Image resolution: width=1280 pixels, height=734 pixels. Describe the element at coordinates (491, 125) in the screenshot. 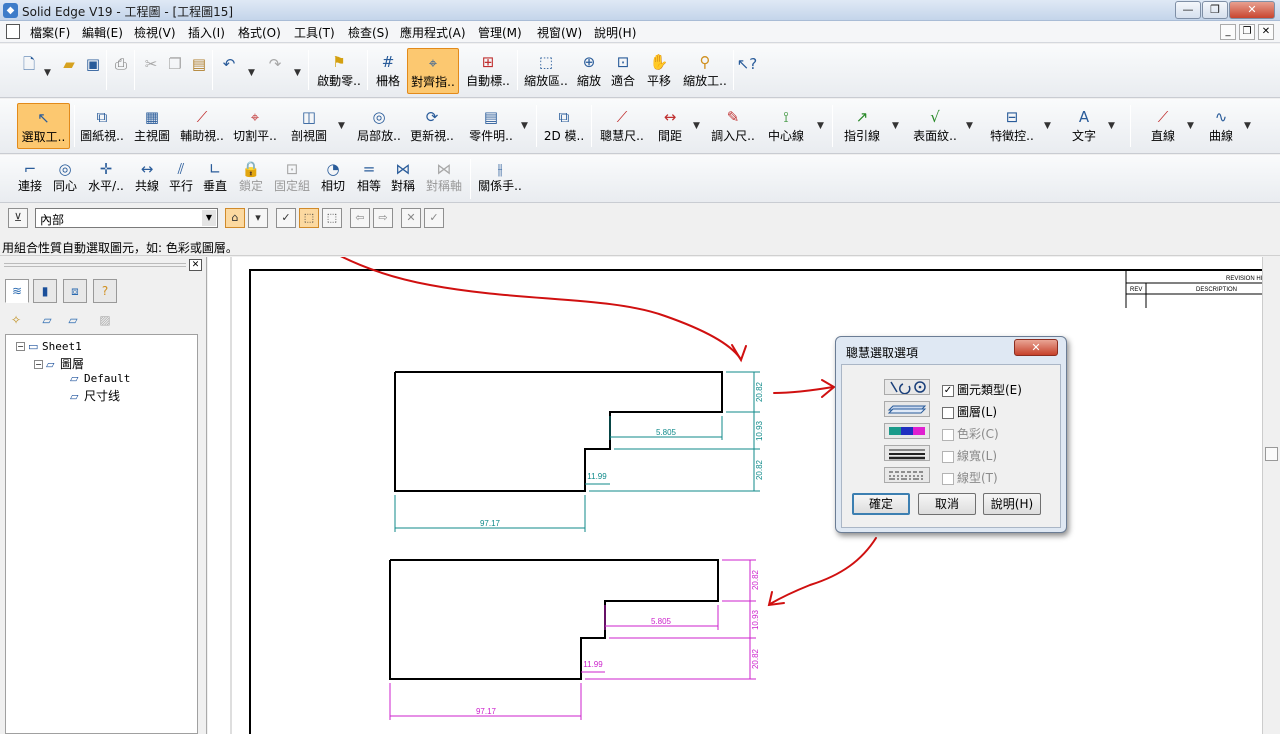

I see `parts-list-button: ▤ 零件明..` at that location.